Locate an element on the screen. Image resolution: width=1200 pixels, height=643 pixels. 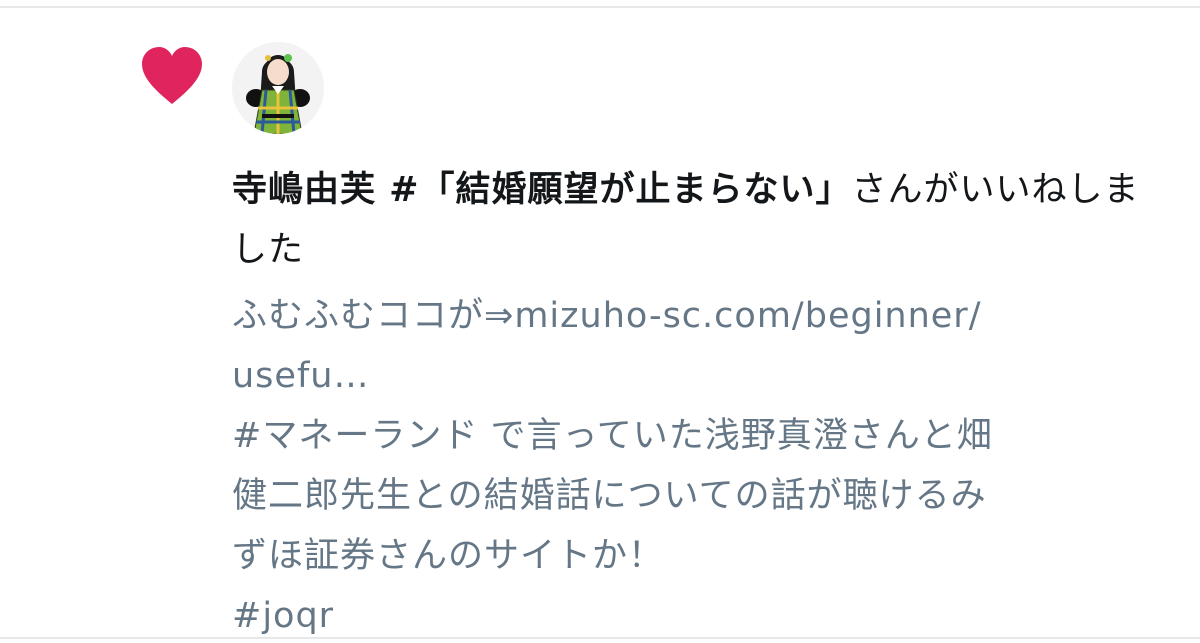
heart-icon is located at coordinates (172, 75).